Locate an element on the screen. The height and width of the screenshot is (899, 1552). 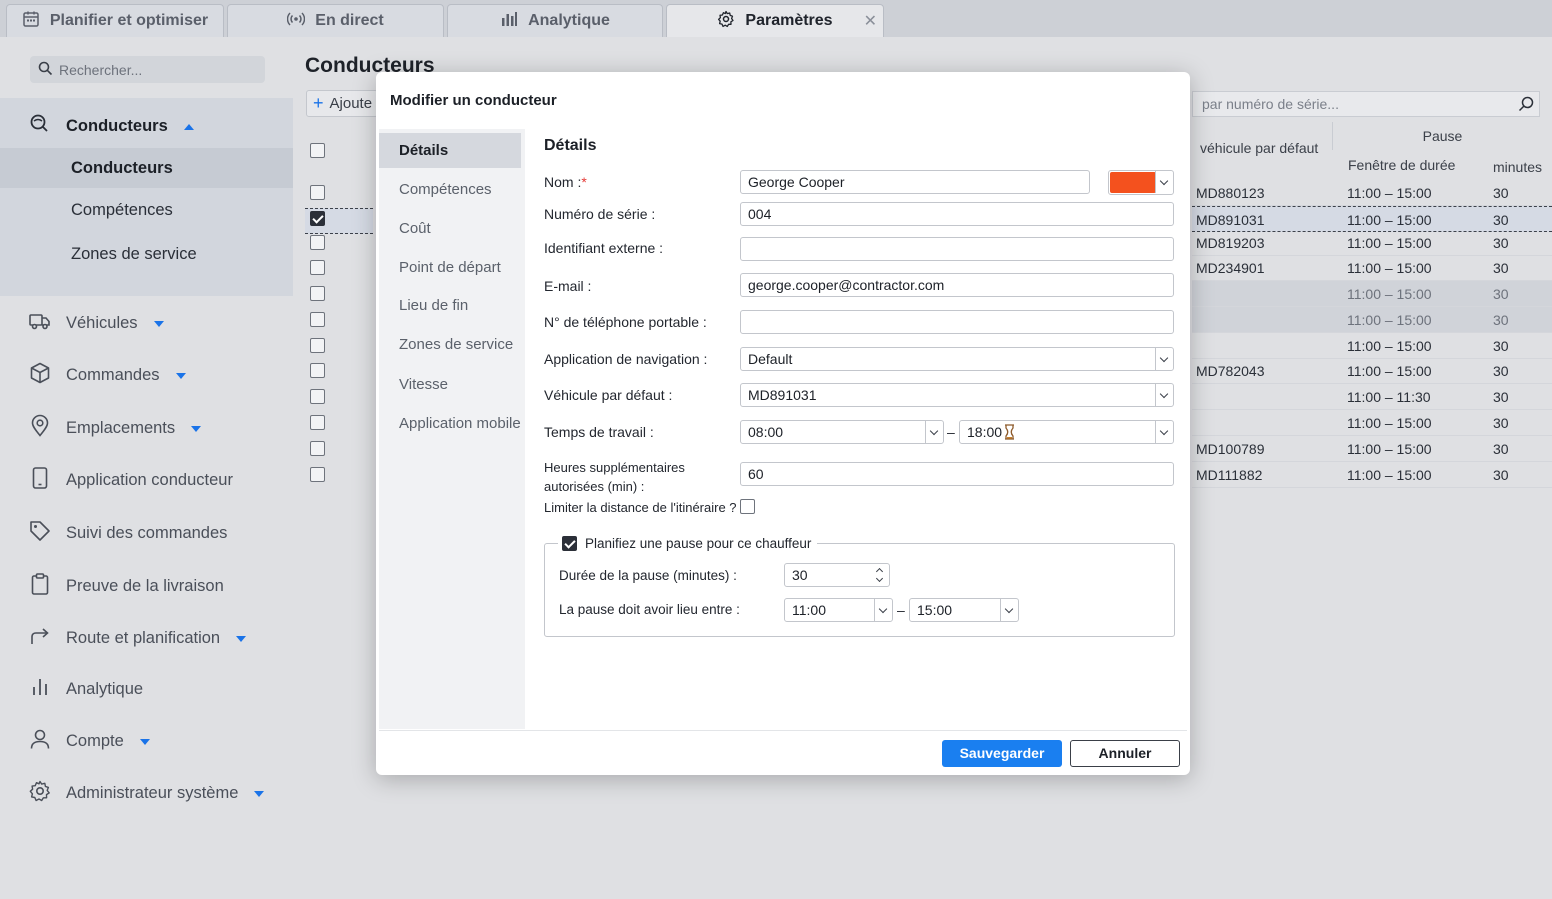
name-label: Nom :* is located at coordinates (565, 182).